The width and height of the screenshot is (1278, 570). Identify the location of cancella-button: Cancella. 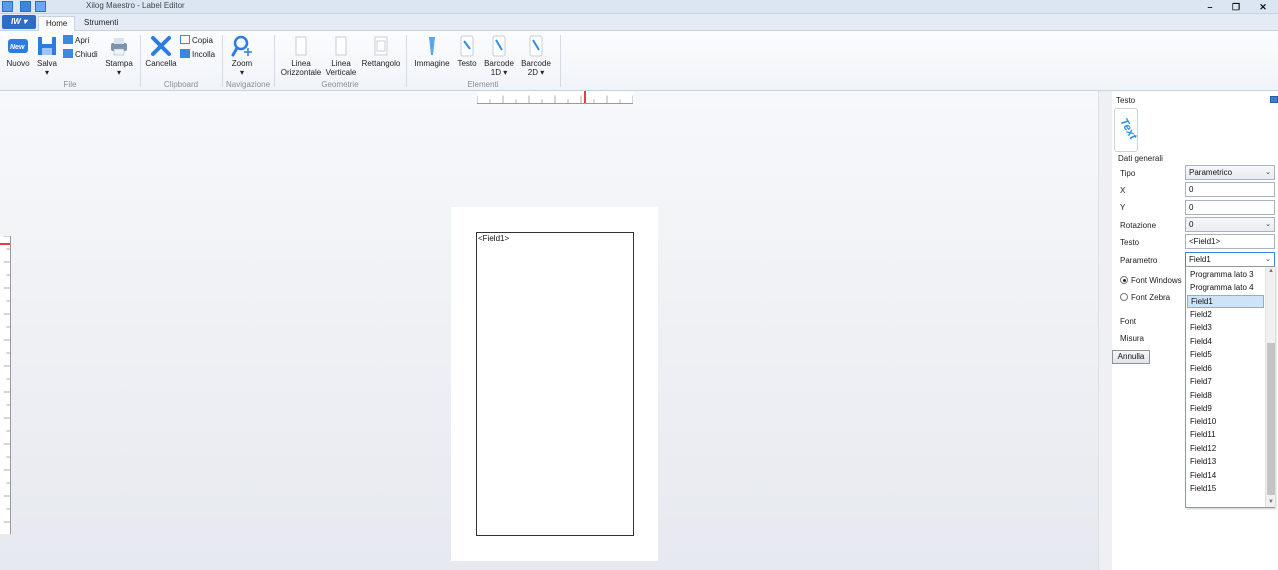
(161, 51).